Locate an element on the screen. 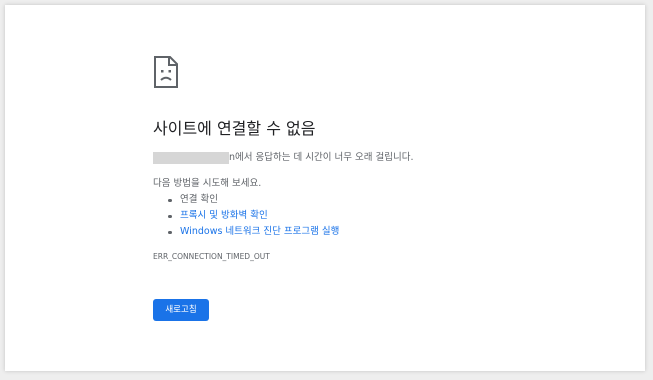 The height and width of the screenshot is (380, 653). error-title: 사이트에 연결할 수 없음 is located at coordinates (234, 128).